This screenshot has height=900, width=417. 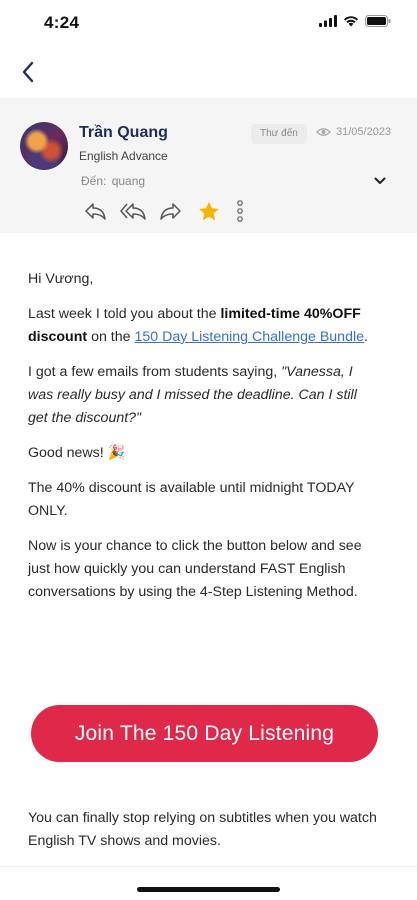 I want to click on chevron-down-icon, so click(x=380, y=180).